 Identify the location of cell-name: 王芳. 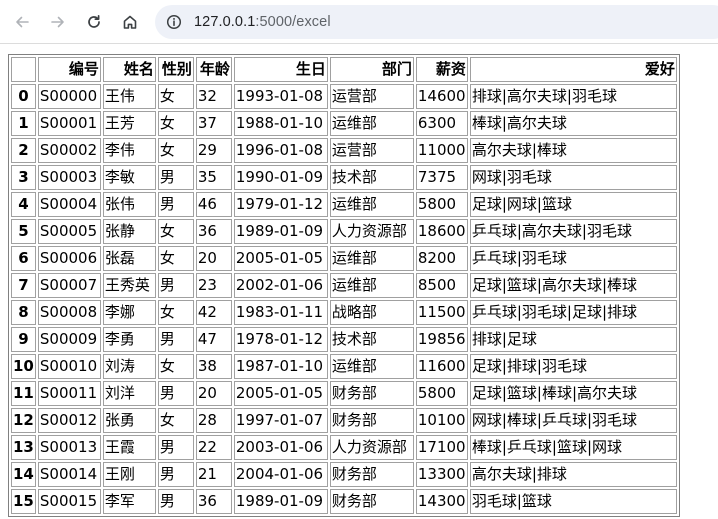
(129, 123).